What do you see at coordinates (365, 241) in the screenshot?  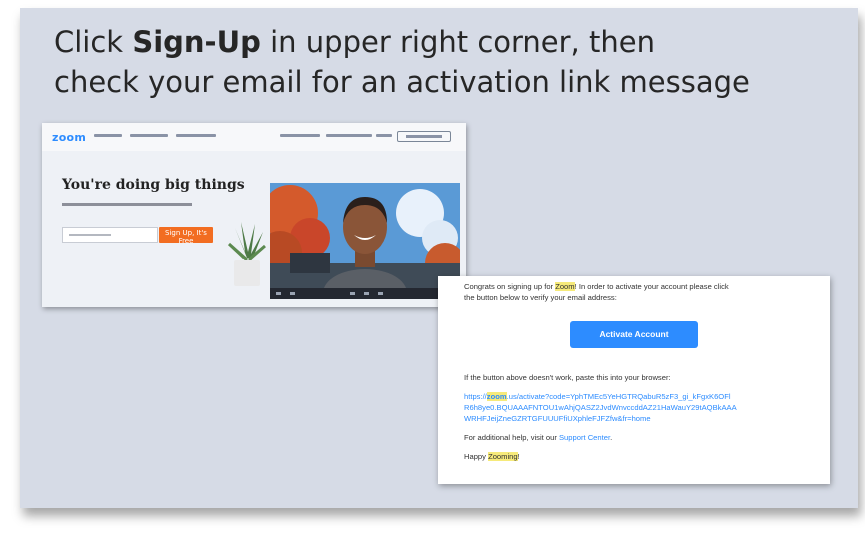 I see `video-call-image` at bounding box center [365, 241].